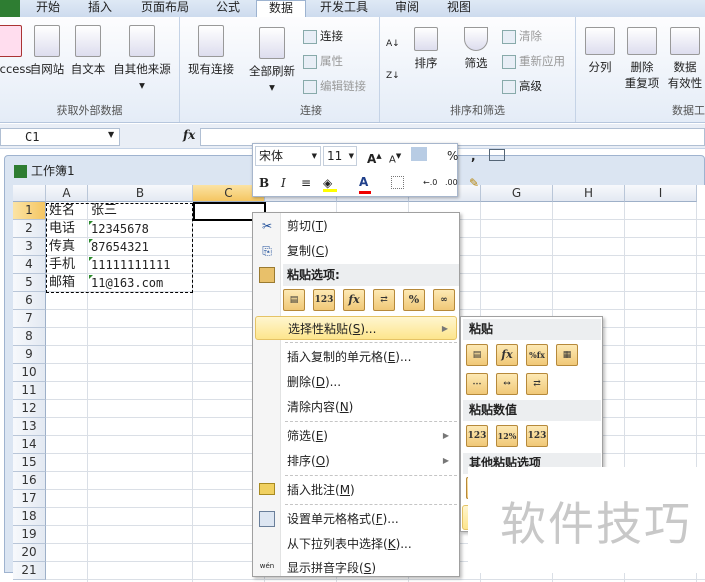  What do you see at coordinates (374, 157) in the screenshot?
I see `grow-font-icon: A▲` at bounding box center [374, 157].